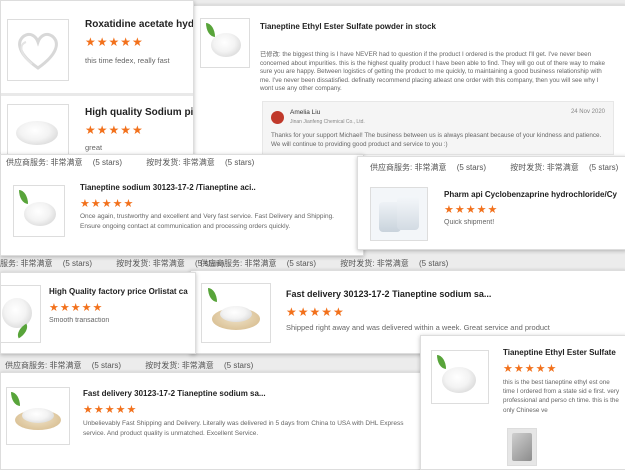 The height and width of the screenshot is (470, 625). Describe the element at coordinates (408, 213) in the screenshot. I see `bottle-image` at that location.